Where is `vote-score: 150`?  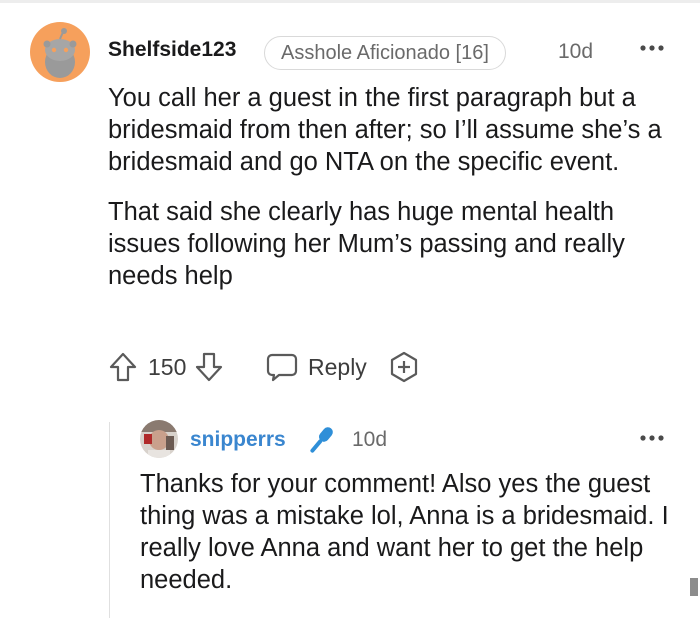 vote-score: 150 is located at coordinates (167, 366).